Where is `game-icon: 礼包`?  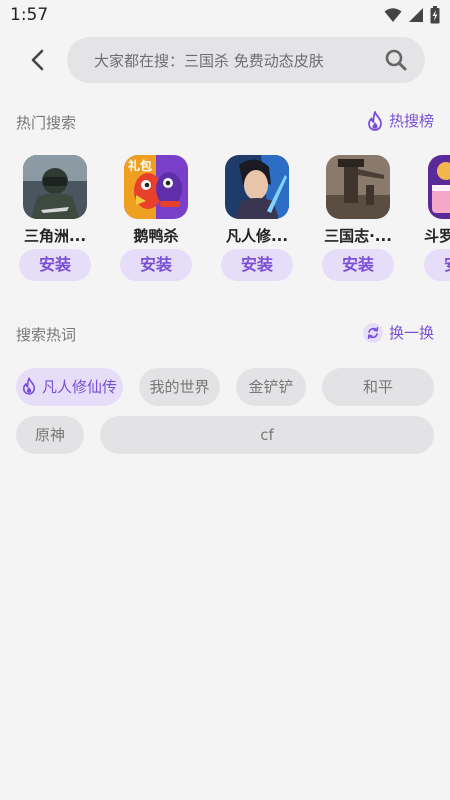 game-icon: 礼包 is located at coordinates (156, 187).